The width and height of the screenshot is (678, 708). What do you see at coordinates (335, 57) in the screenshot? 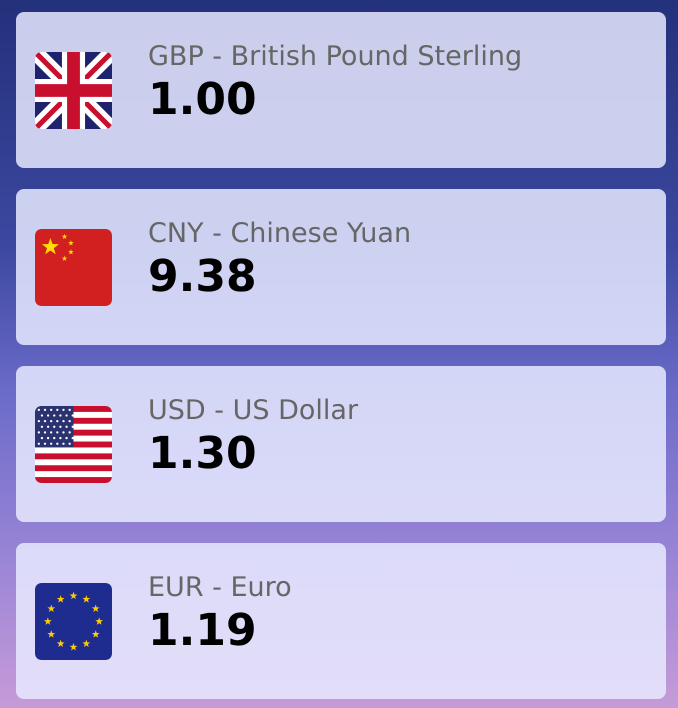
I see `currency-name: GBP - British Pound Sterling` at bounding box center [335, 57].